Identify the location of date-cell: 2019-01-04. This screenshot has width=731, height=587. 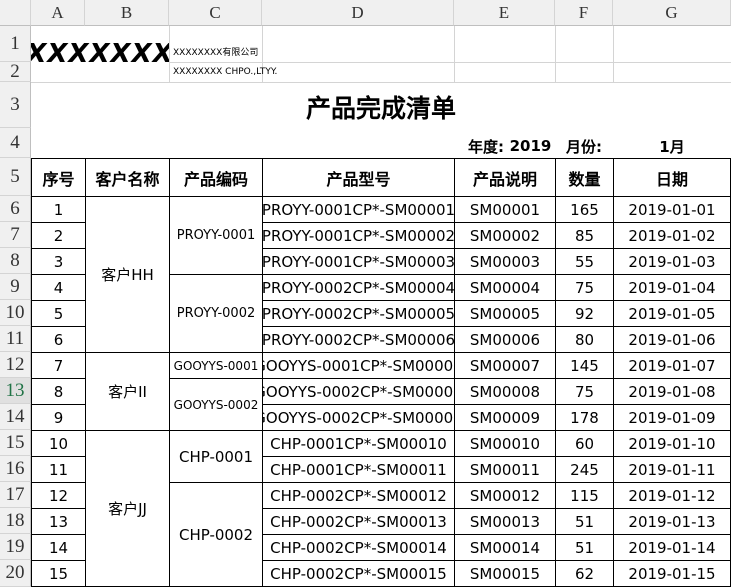
(672, 287).